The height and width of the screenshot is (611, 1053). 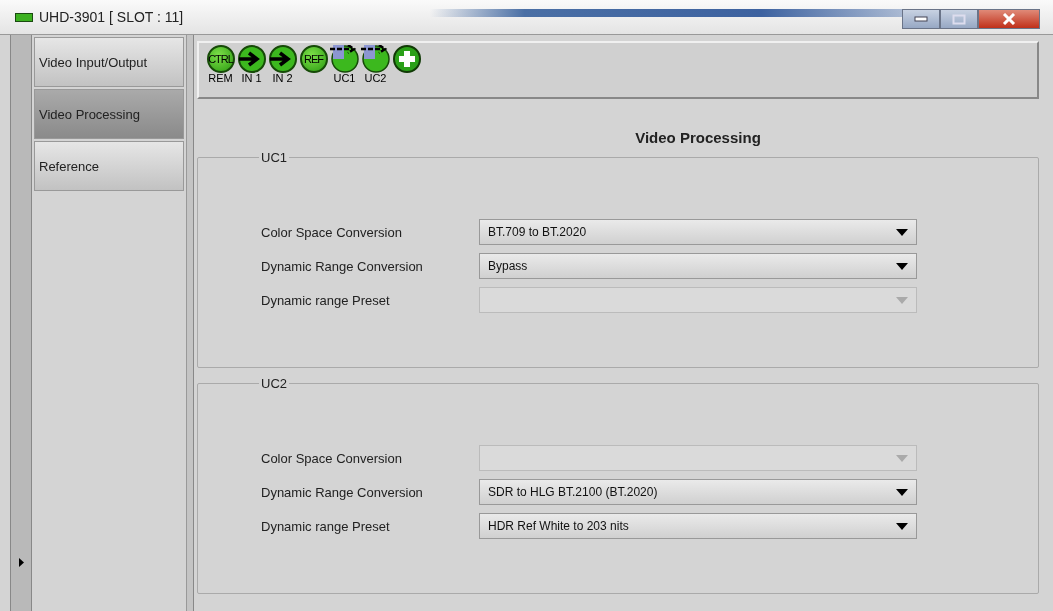 What do you see at coordinates (344, 78) in the screenshot?
I see `icon-label: UC1` at bounding box center [344, 78].